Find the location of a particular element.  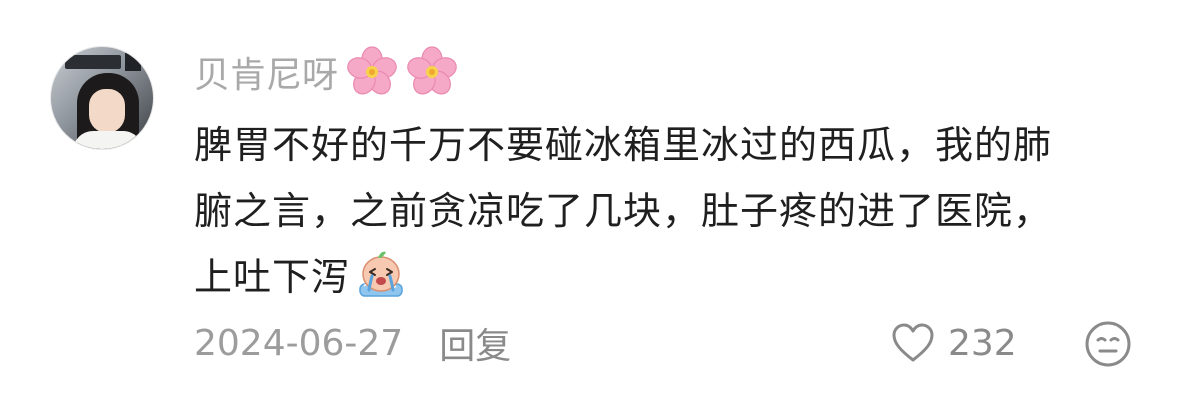

crying-face-icon is located at coordinates (381, 273).